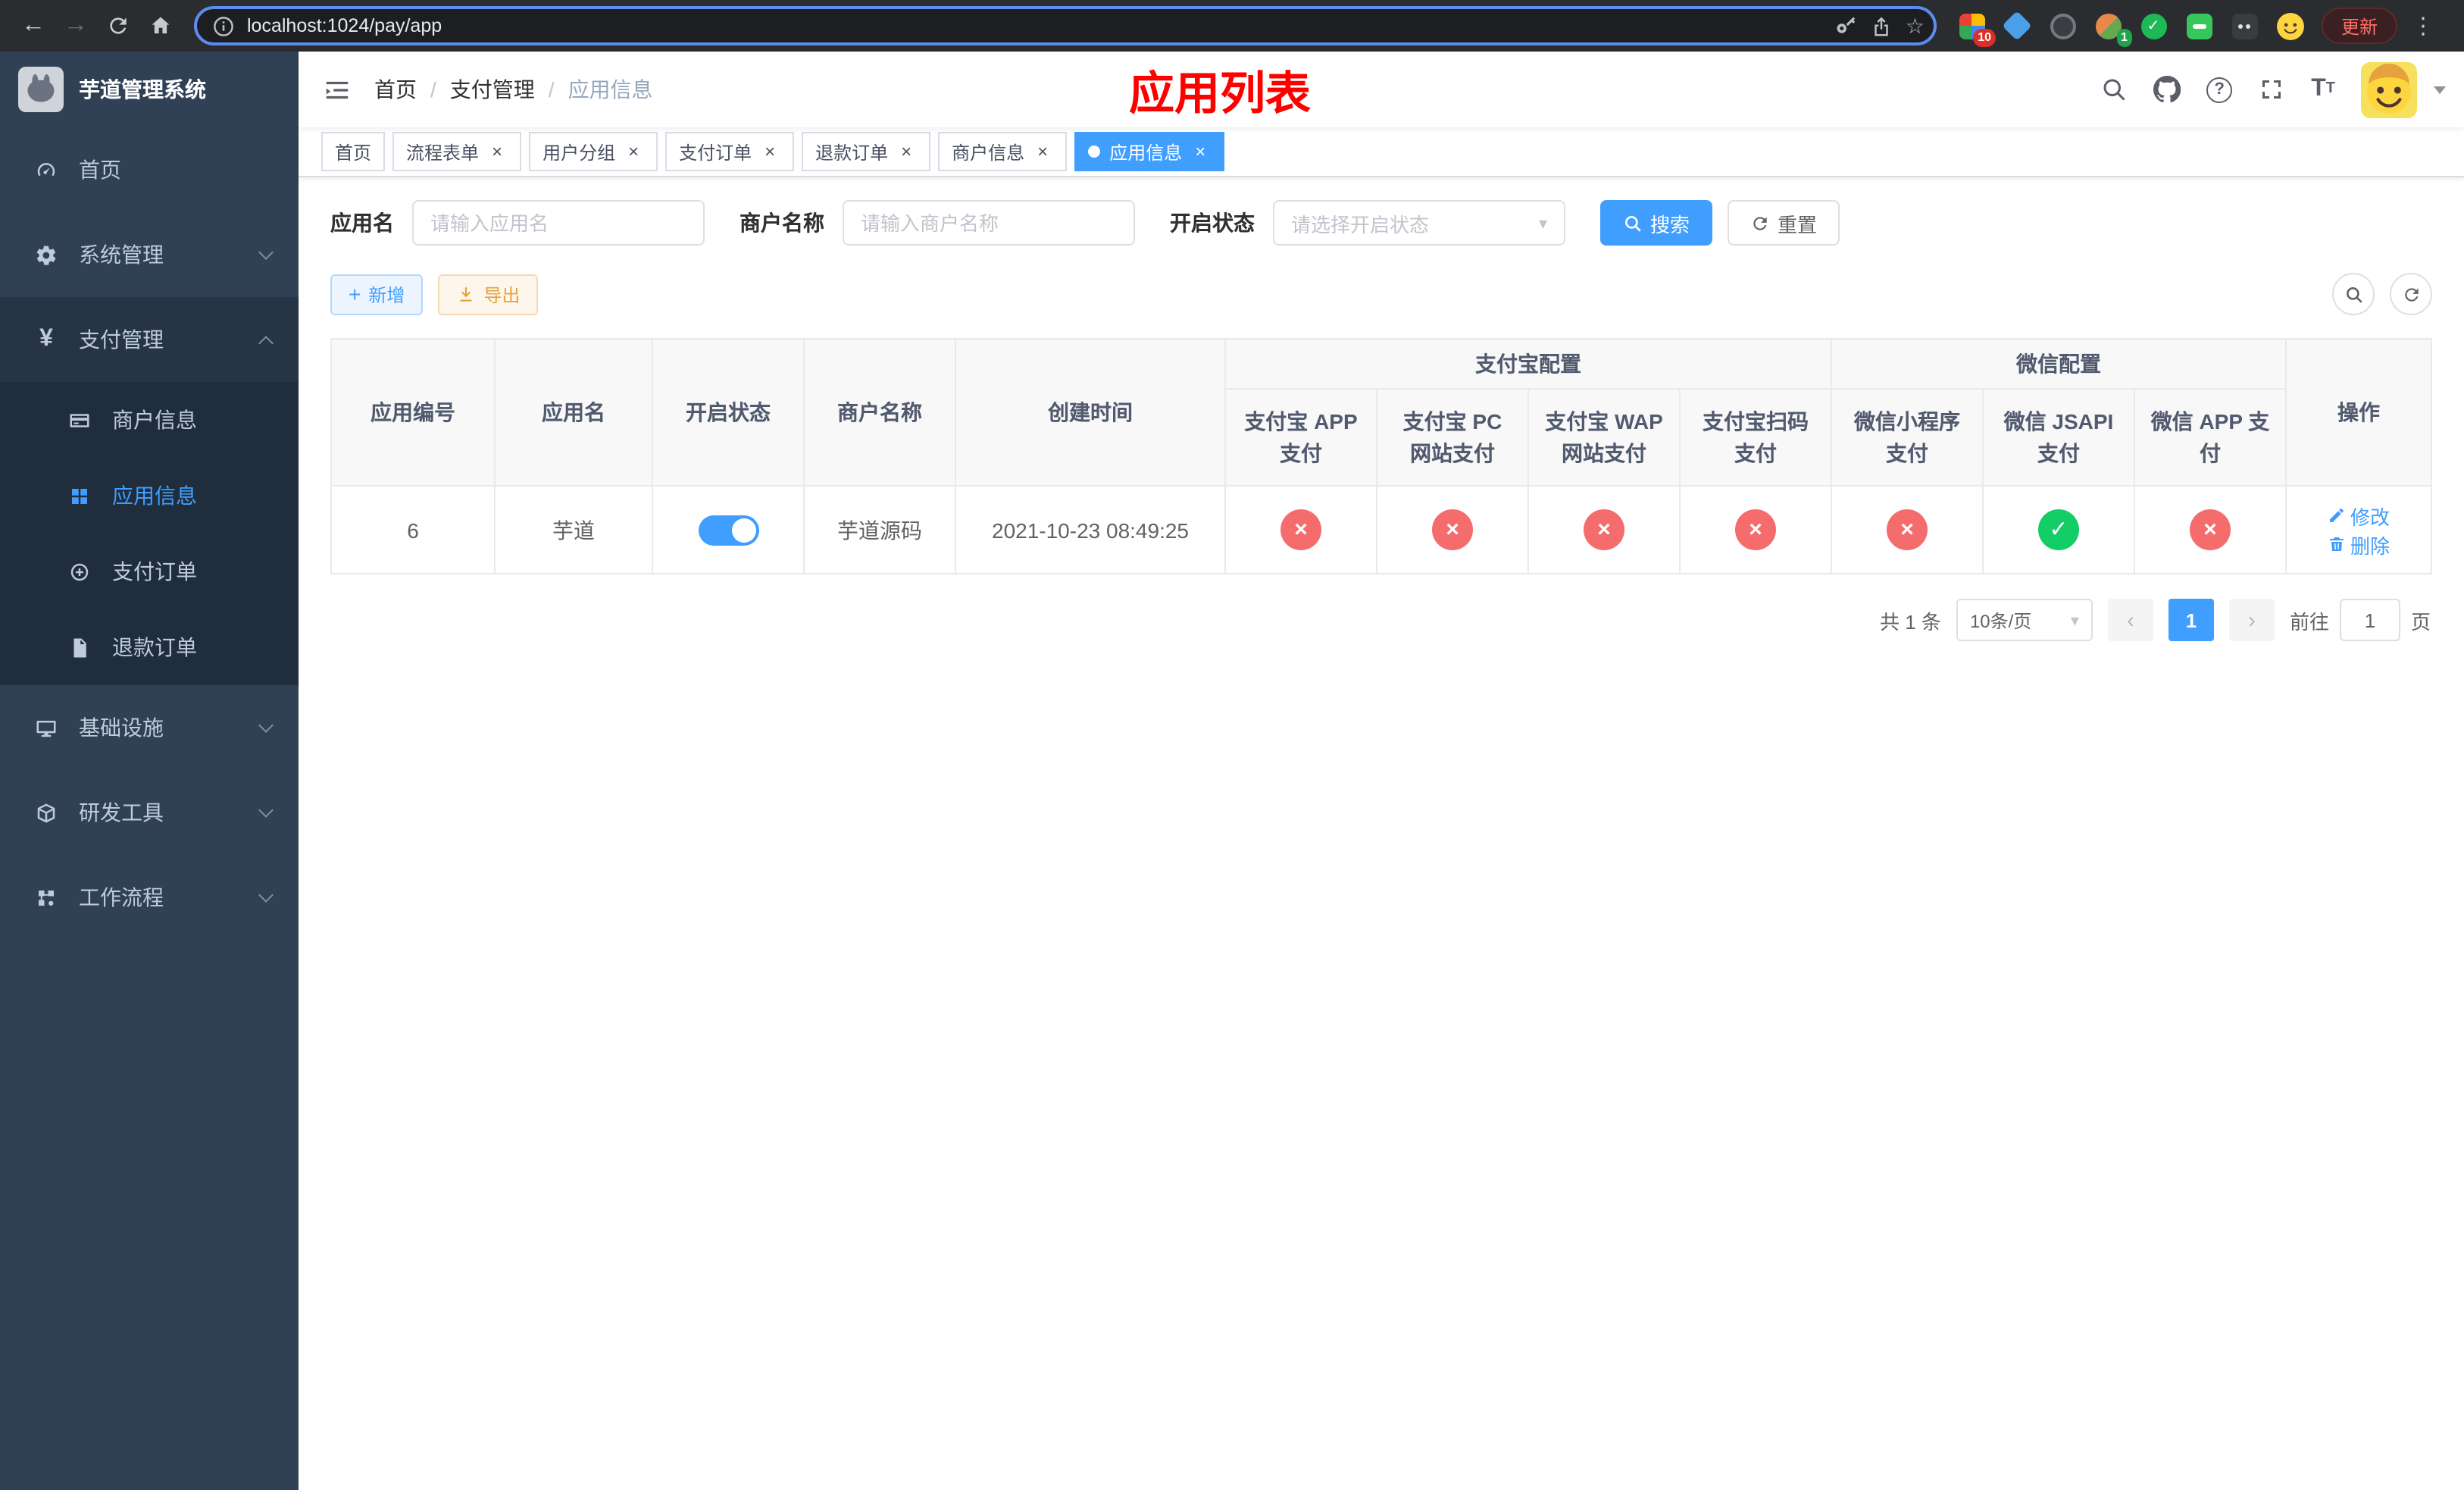  Describe the element at coordinates (728, 413) in the screenshot. I see `col-header-status: 开启状态` at that location.